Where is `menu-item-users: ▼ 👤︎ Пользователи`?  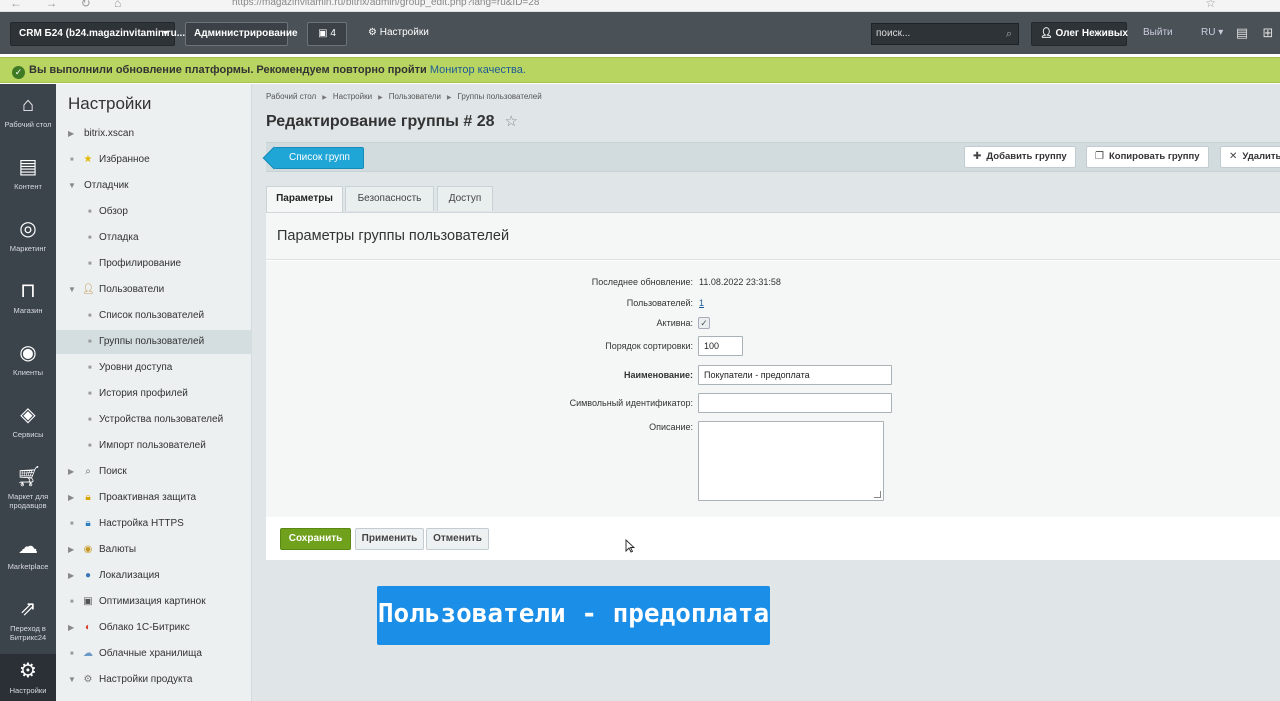
menu-item-users: ▼ 👤︎ Пользователи is located at coordinates (154, 290).